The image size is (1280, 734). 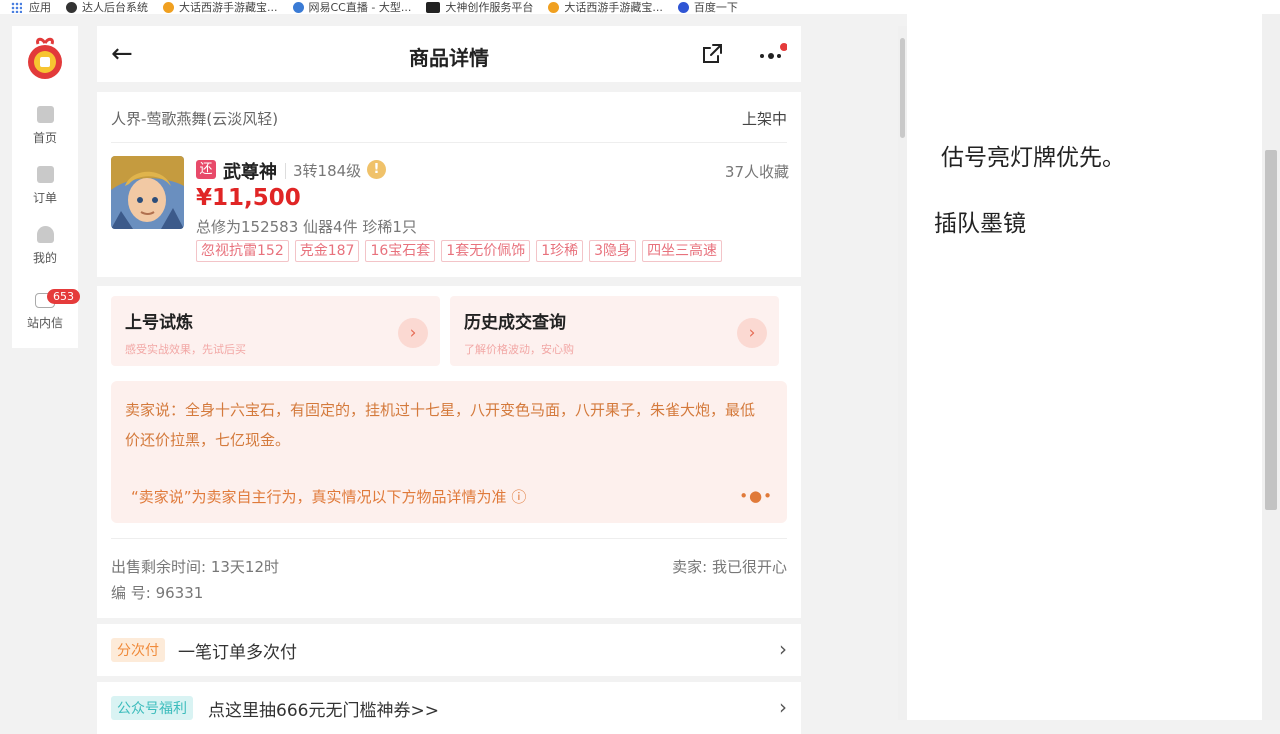 I want to click on nav-label: 我的, so click(x=44, y=258).